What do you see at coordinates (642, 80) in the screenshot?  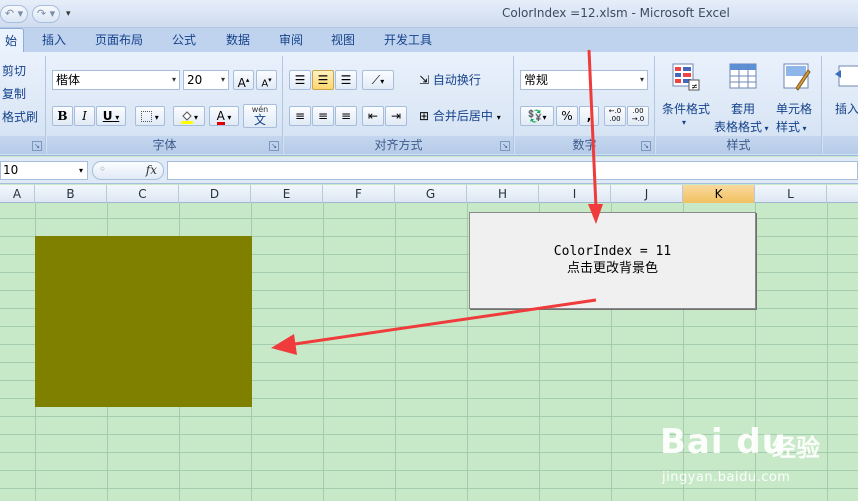 I see `number-format-dropdown-icon: ▾` at bounding box center [642, 80].